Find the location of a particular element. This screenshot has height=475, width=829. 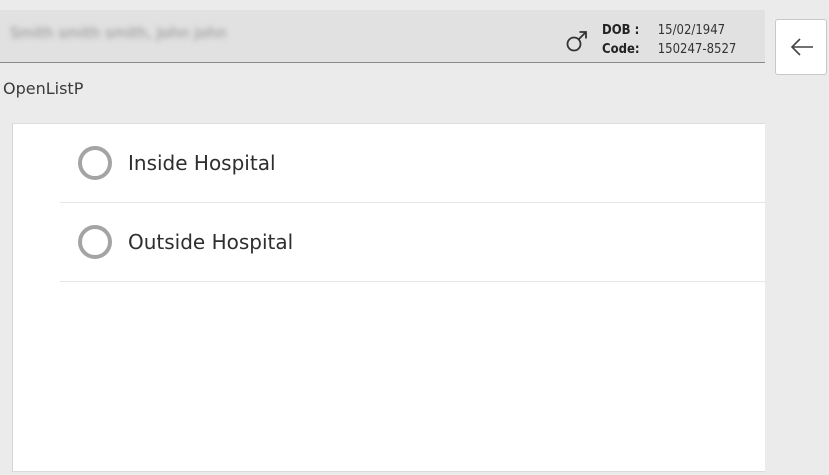

back-button is located at coordinates (801, 47).